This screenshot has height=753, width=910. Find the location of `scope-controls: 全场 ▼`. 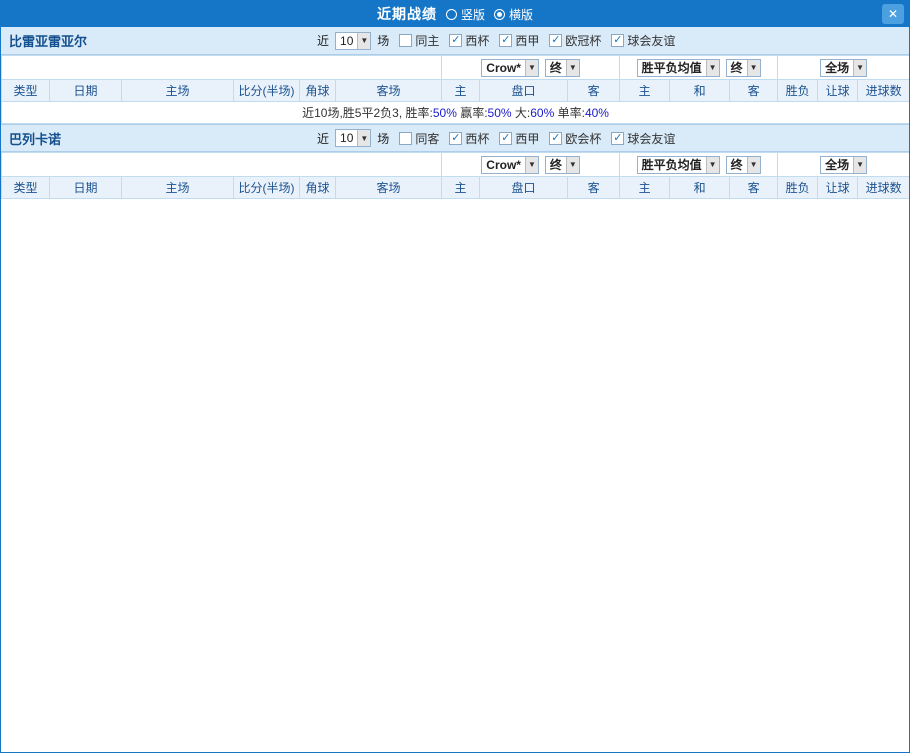

scope-controls: 全场 ▼ is located at coordinates (843, 67).